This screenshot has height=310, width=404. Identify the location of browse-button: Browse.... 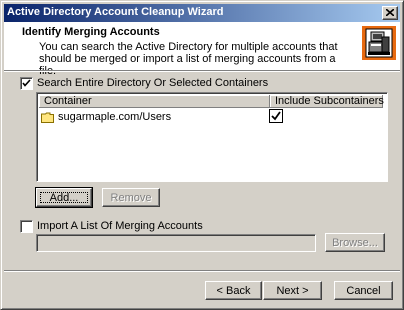
(355, 242).